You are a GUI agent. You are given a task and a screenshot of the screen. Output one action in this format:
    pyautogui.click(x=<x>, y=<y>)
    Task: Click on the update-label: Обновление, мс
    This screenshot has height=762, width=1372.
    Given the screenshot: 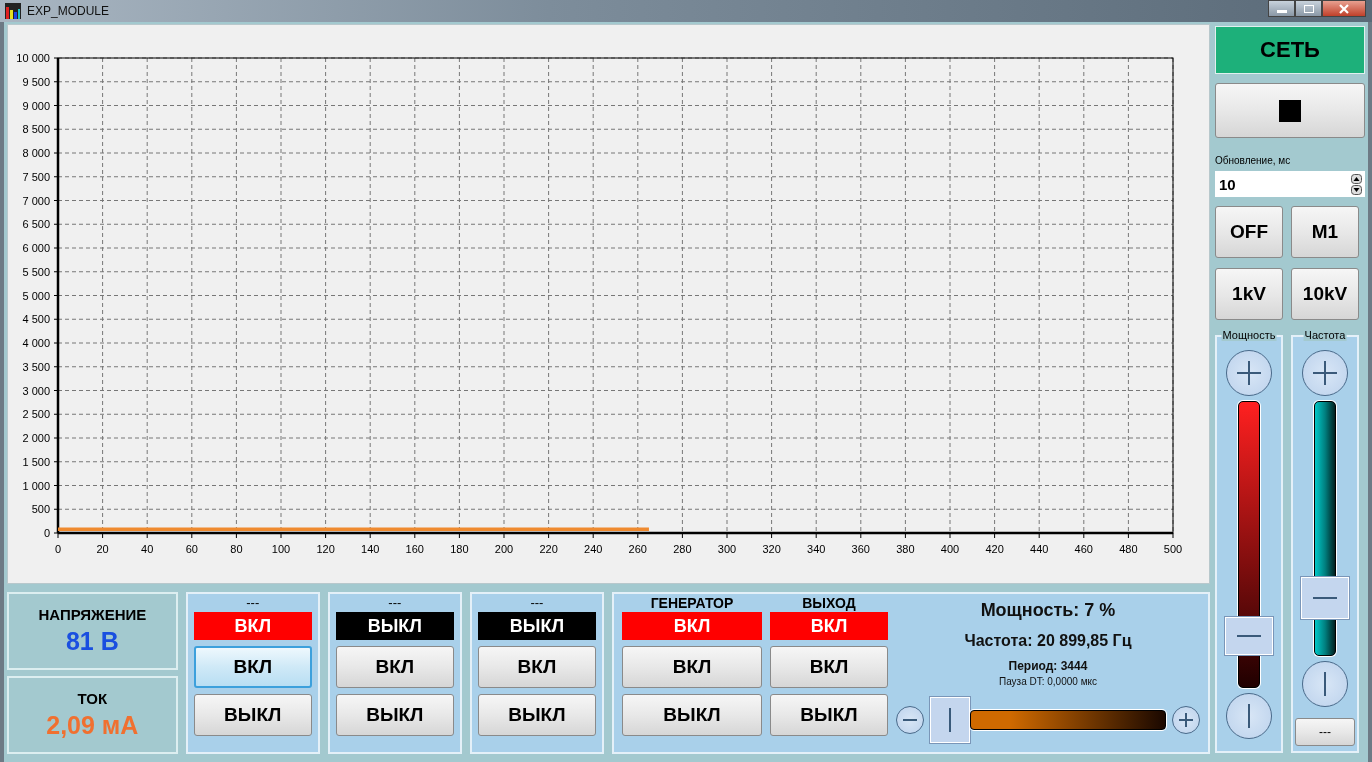 What is the action you would take?
    pyautogui.click(x=1253, y=160)
    